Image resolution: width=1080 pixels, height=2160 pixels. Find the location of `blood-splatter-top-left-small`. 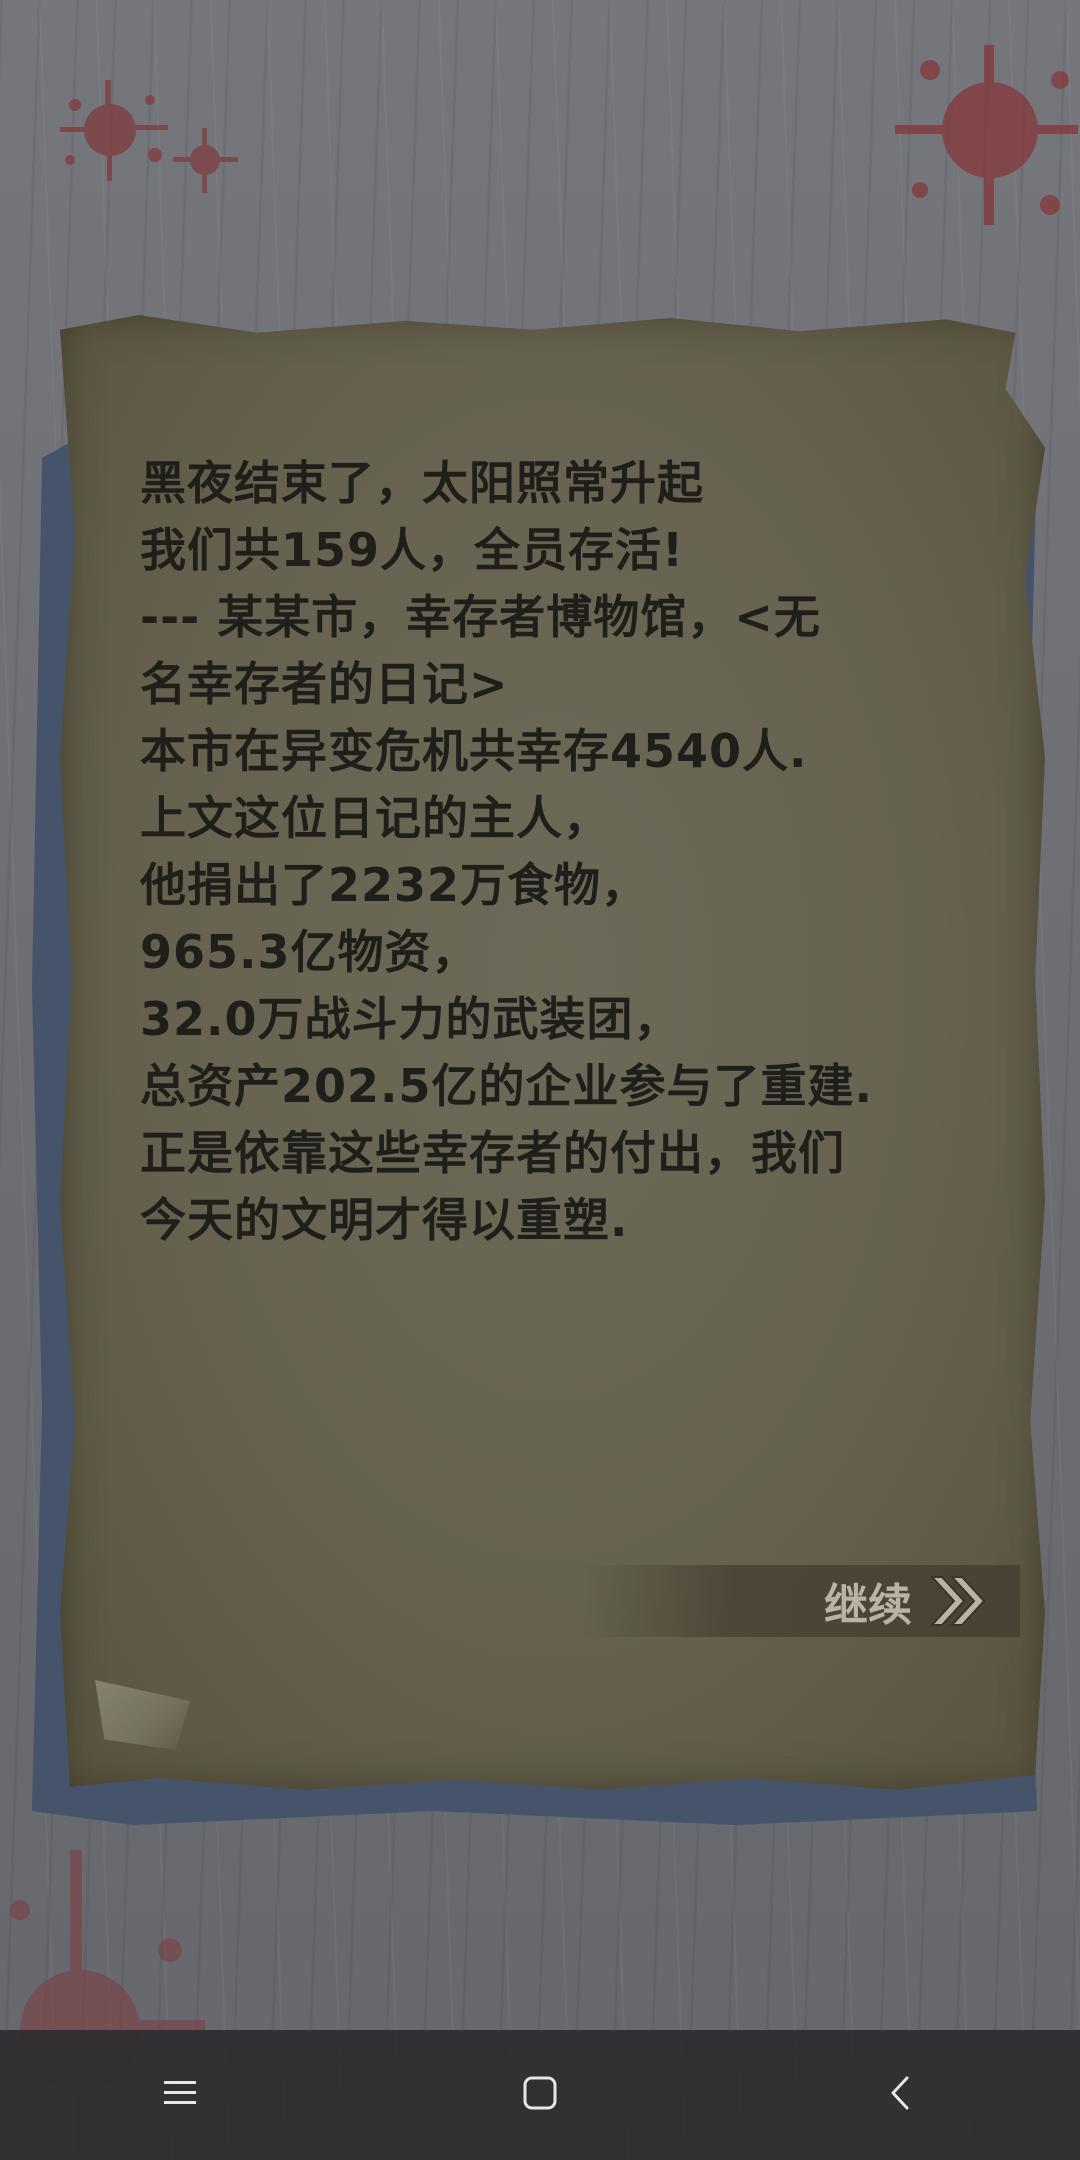

blood-splatter-top-left-small is located at coordinates (205, 160).